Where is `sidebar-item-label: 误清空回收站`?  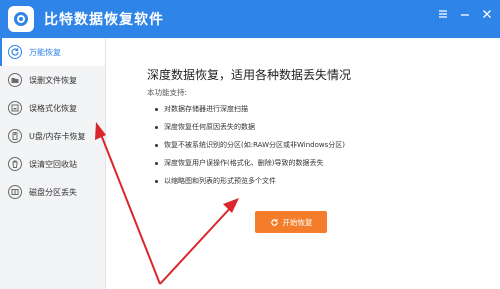 sidebar-item-label: 误清空回收站 is located at coordinates (53, 164).